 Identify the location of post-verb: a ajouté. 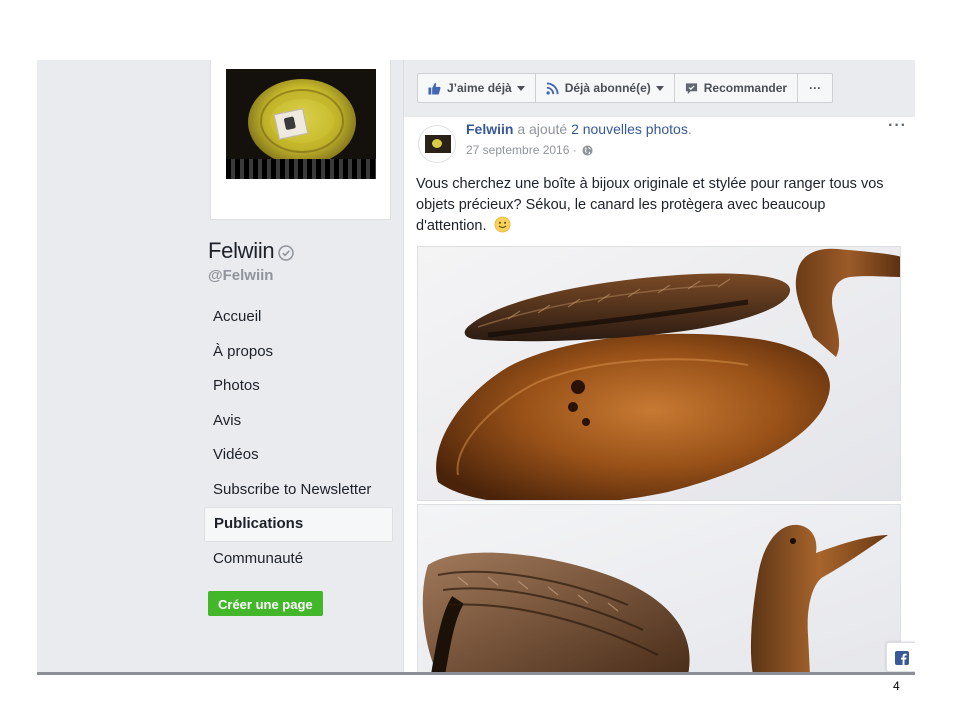
(542, 129).